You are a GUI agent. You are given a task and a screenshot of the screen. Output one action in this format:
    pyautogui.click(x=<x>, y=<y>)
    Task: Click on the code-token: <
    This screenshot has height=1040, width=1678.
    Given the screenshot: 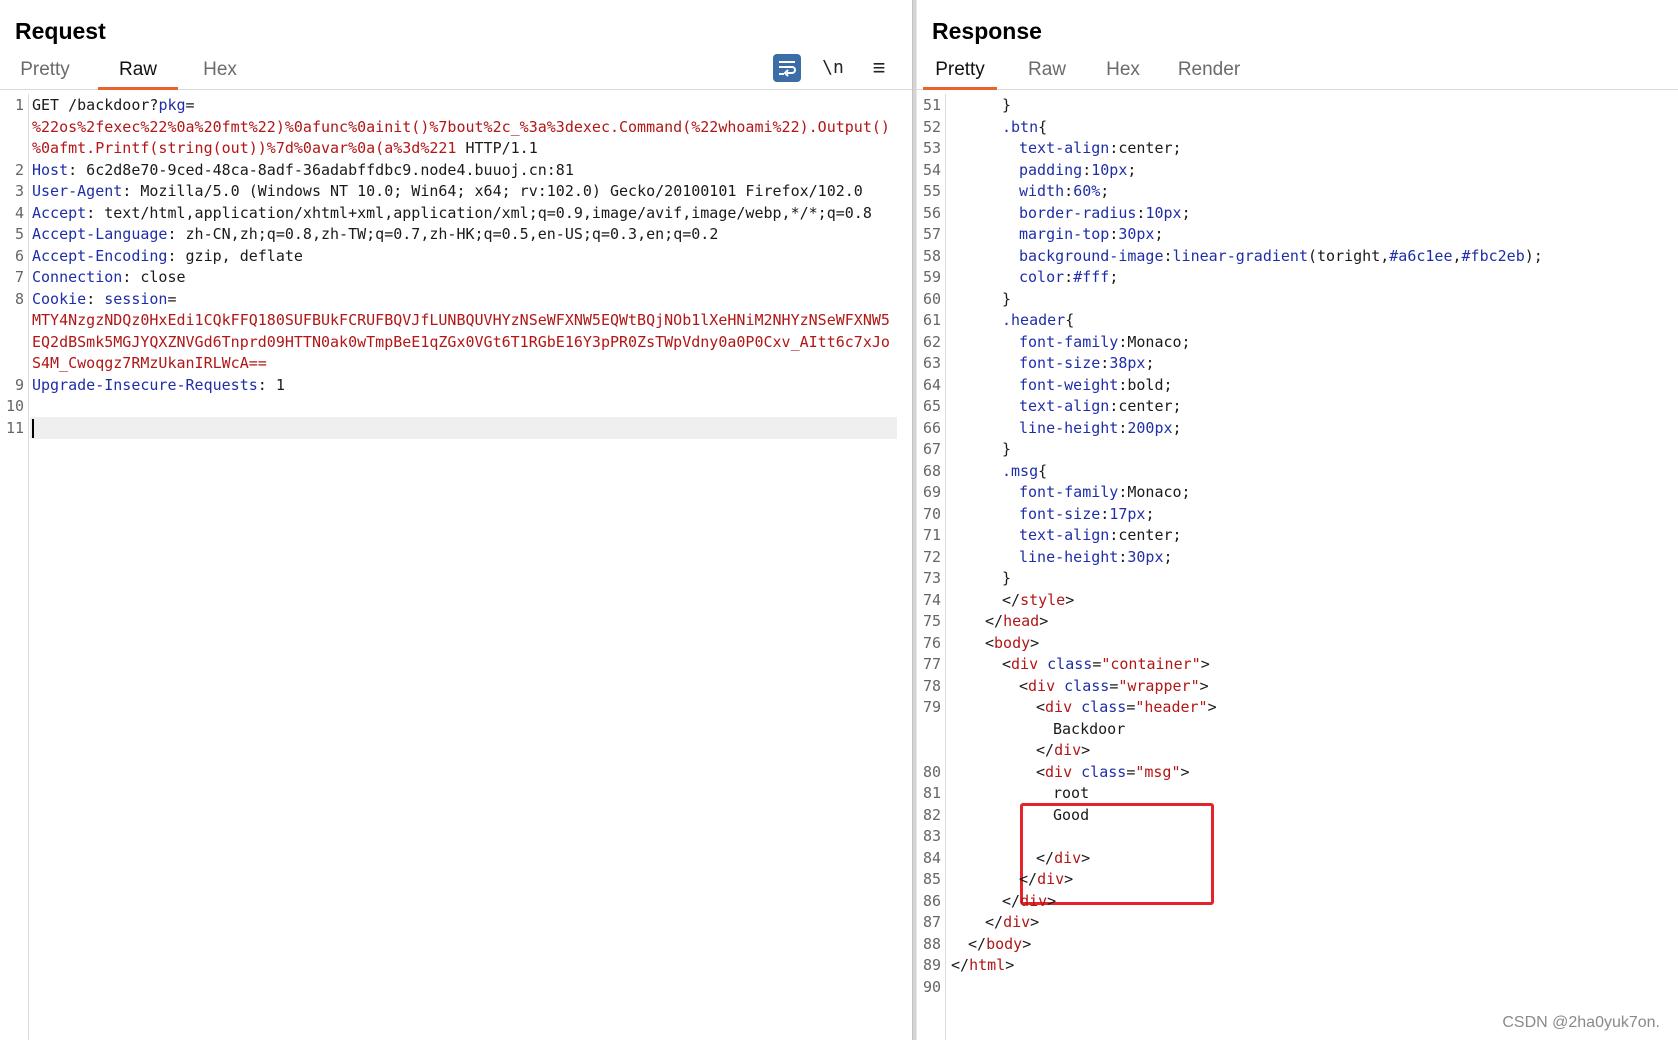 What is the action you would take?
    pyautogui.click(x=990, y=642)
    